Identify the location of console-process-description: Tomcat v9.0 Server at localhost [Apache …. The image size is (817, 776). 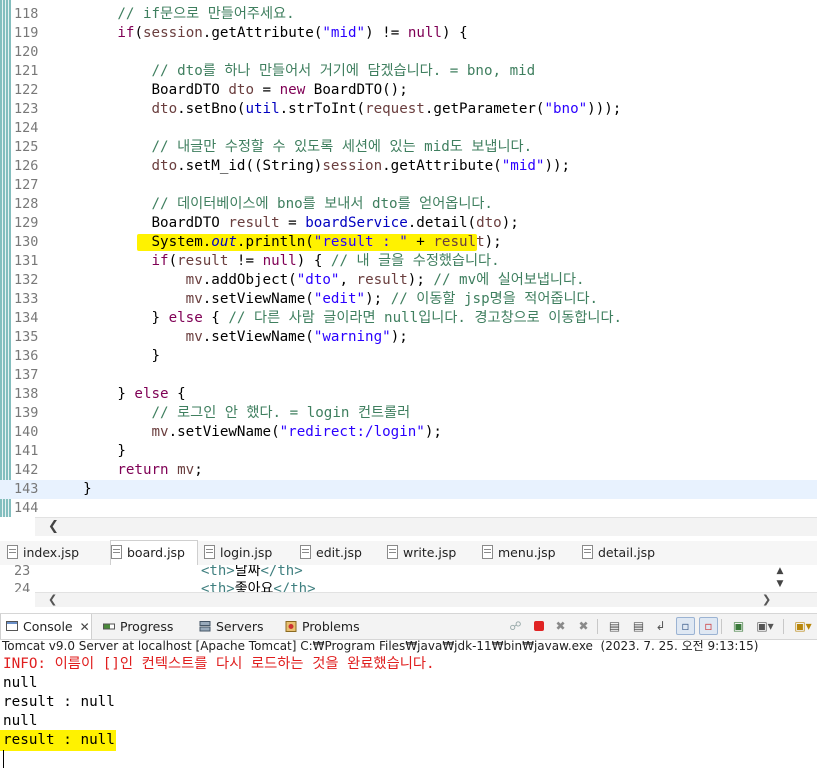
(380, 646).